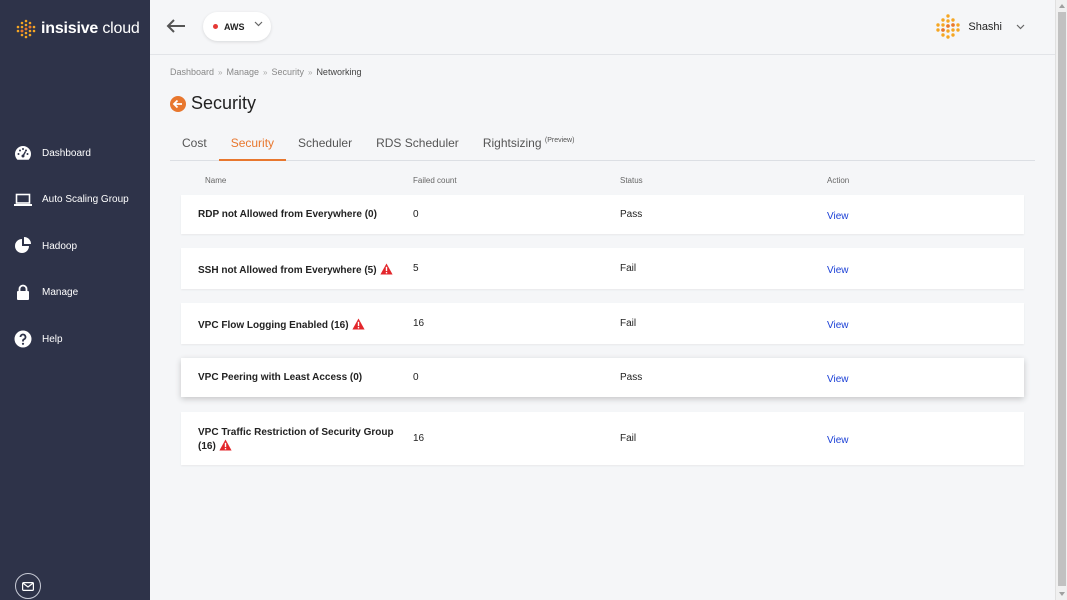 The height and width of the screenshot is (600, 1067). I want to click on column-header-status: Status, so click(631, 180).